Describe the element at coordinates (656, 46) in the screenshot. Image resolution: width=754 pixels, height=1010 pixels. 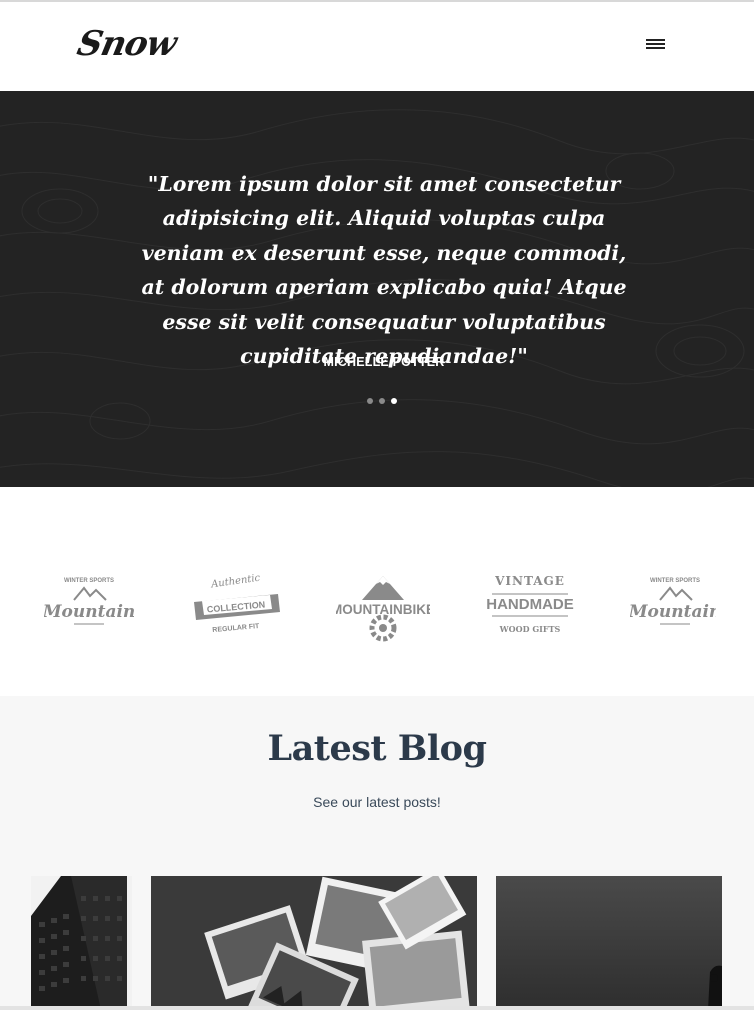
I see `hamburger-menu-icon` at that location.